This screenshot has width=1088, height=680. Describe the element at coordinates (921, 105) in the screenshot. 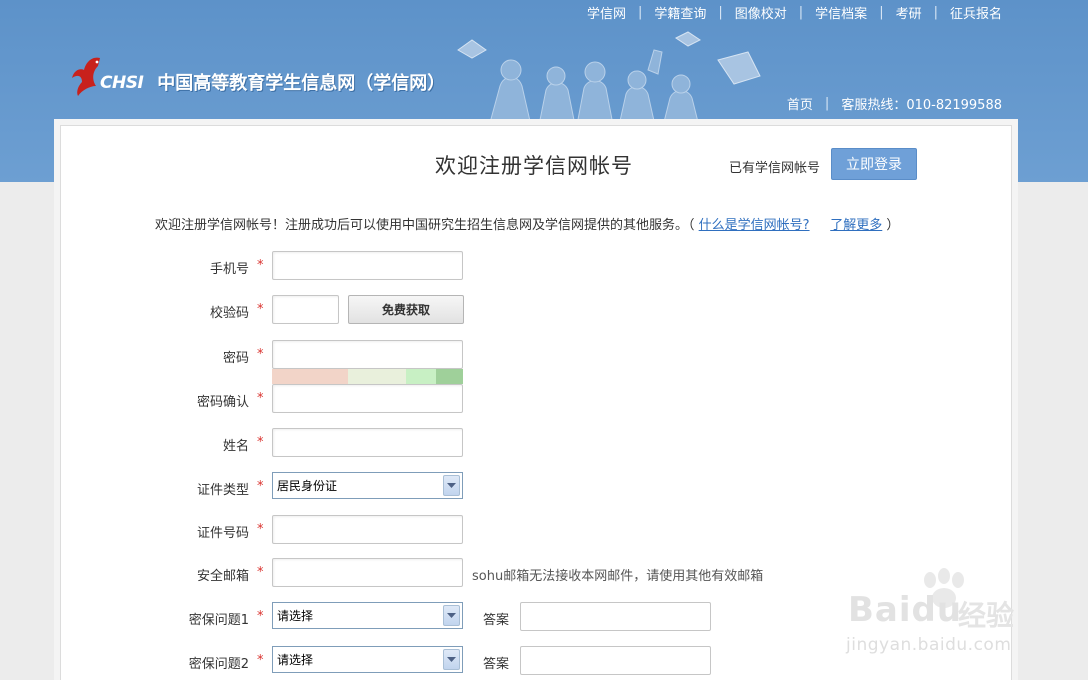

I see `hotline-text: 客服热线：010-82199588` at that location.